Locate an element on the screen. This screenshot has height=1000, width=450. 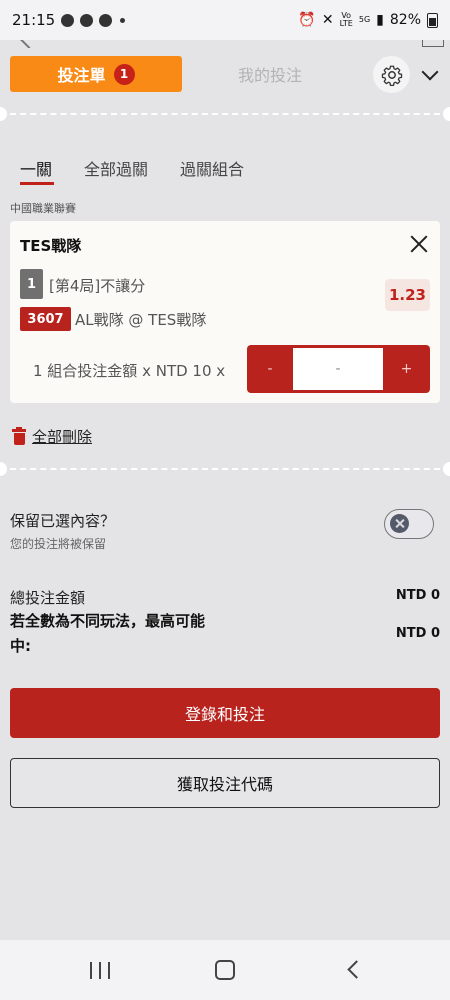
stake-input: - is located at coordinates (338, 369).